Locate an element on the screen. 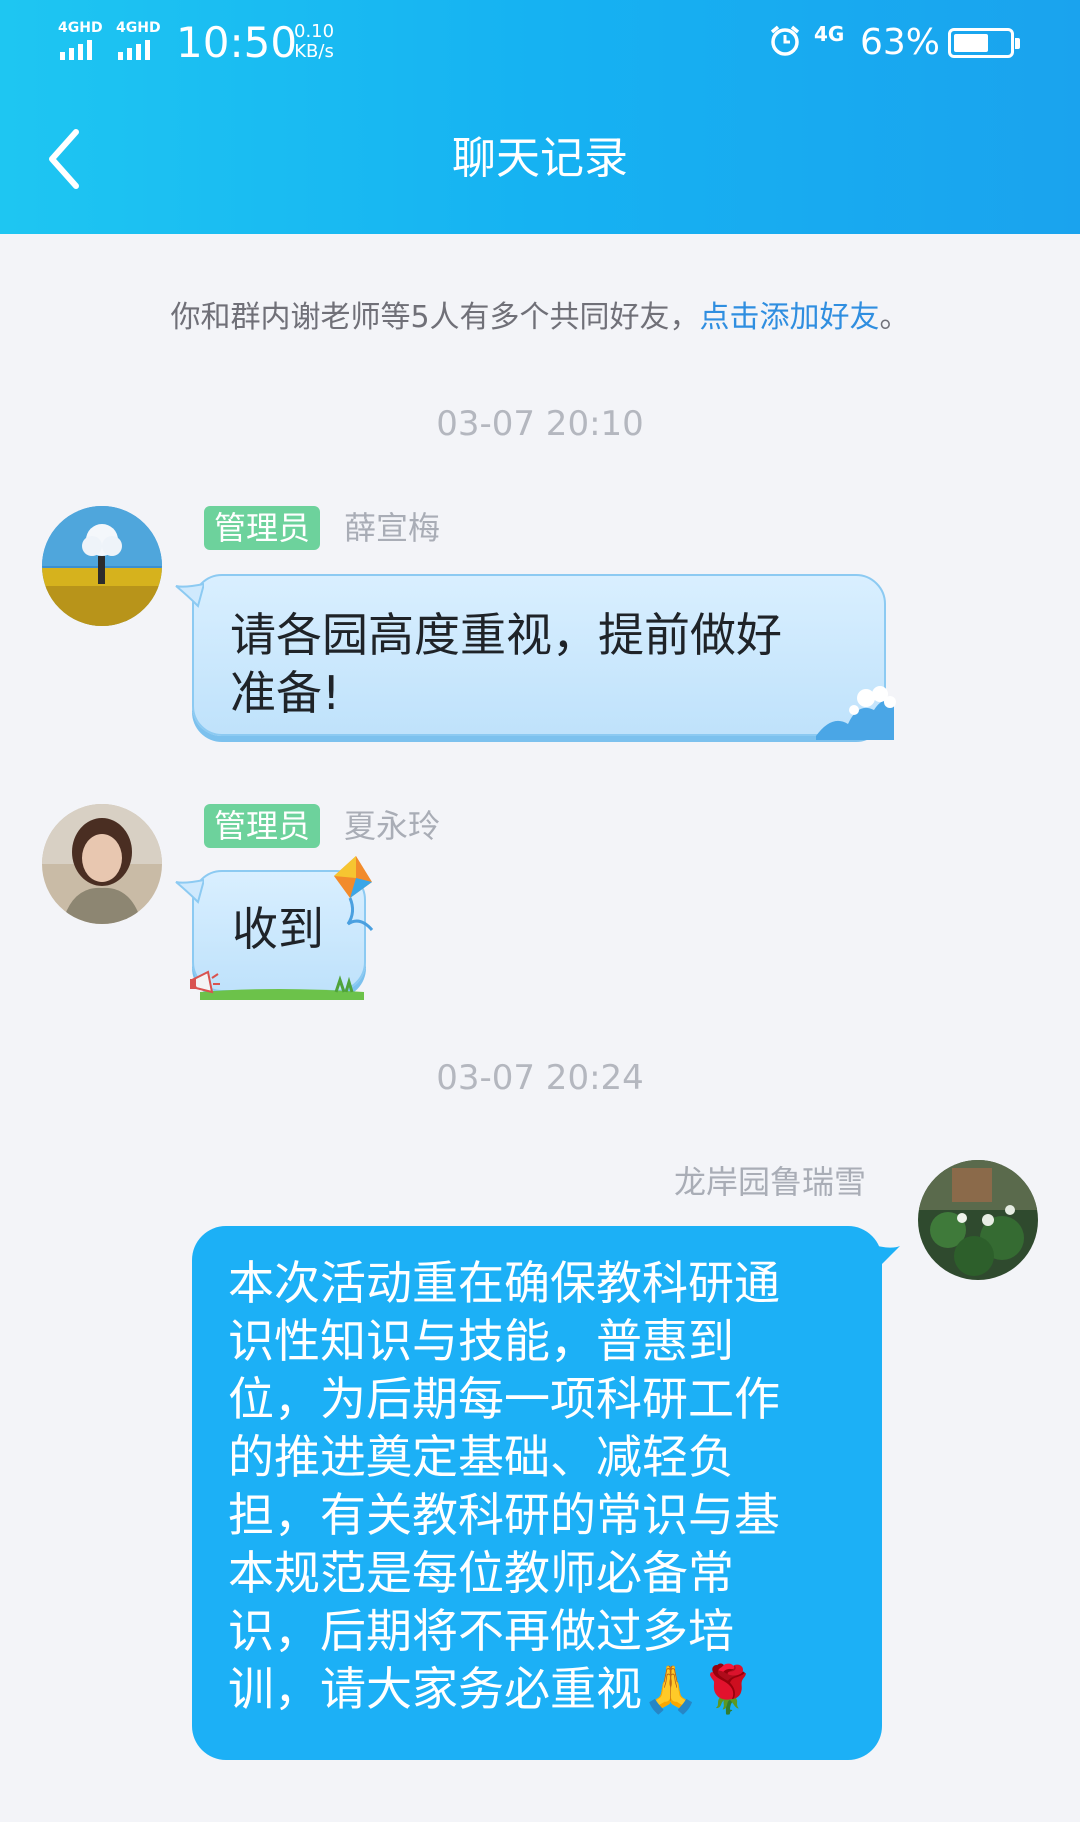 Image resolution: width=1080 pixels, height=1822 pixels. wave-decoration-icon is located at coordinates (856, 713).